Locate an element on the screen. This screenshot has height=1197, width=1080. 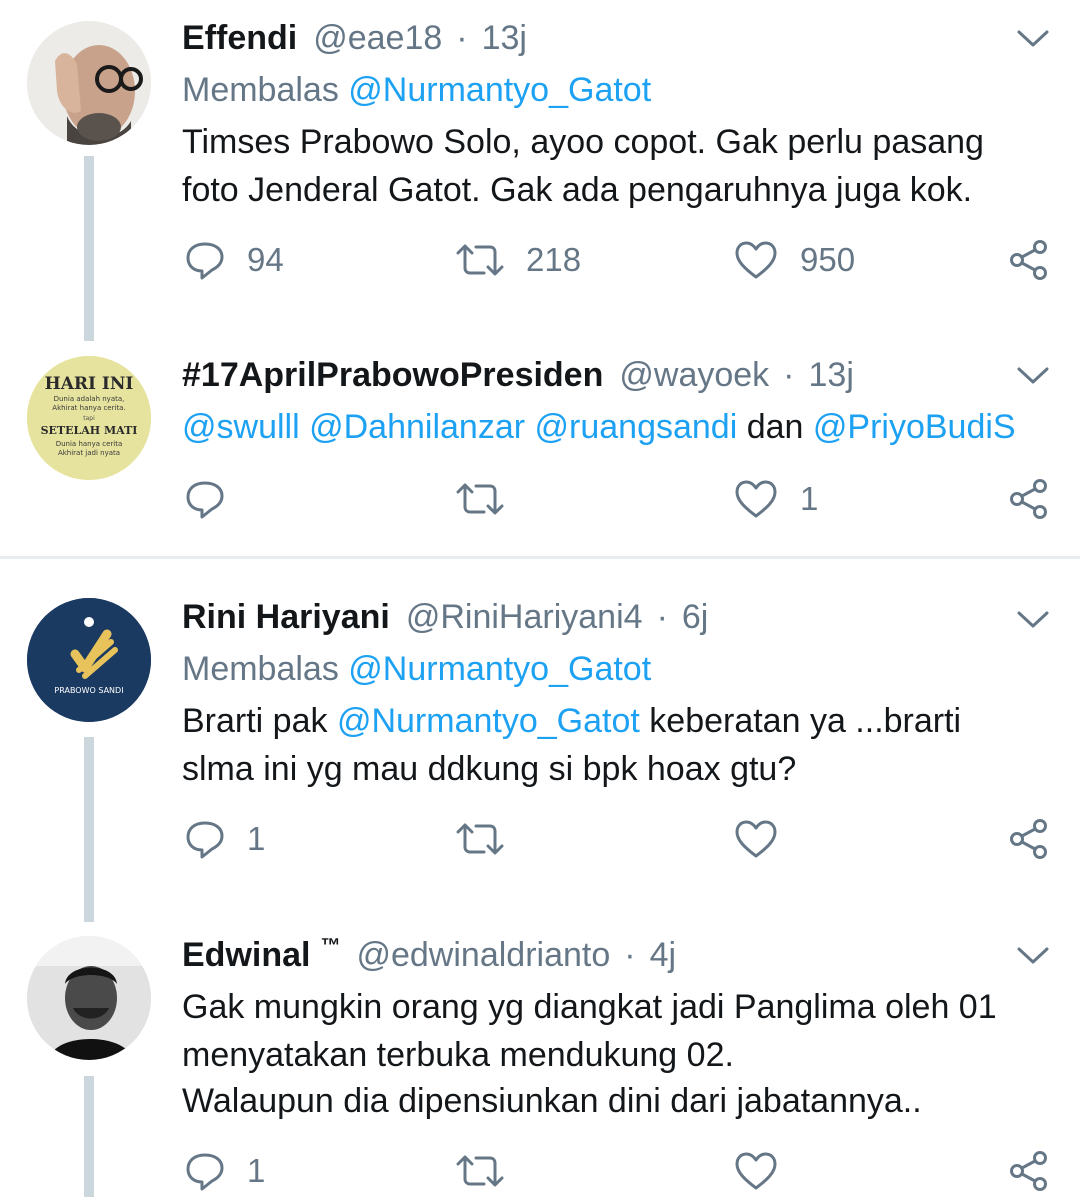
avatar-text: Akhirat hanya cerita. is located at coordinates (88, 408).